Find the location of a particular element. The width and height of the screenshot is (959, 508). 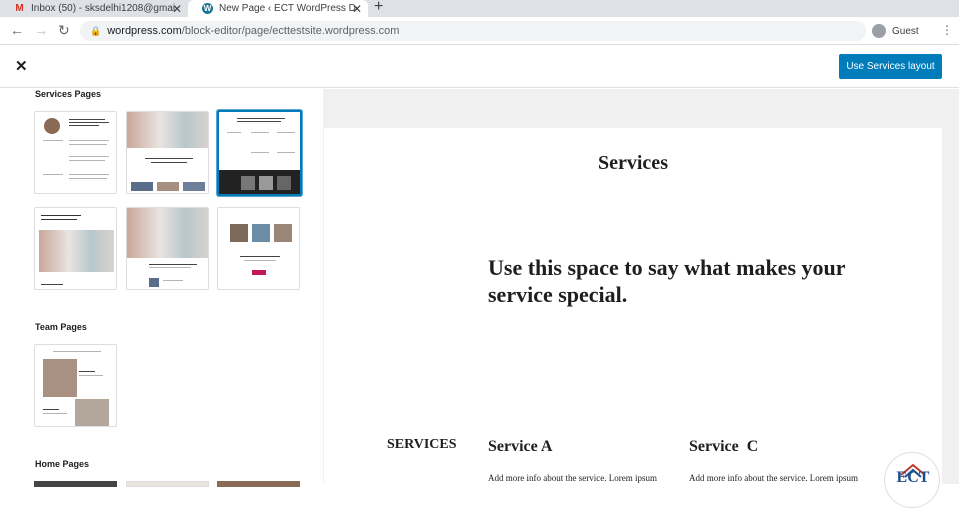

avatar is located at coordinates (52, 126).